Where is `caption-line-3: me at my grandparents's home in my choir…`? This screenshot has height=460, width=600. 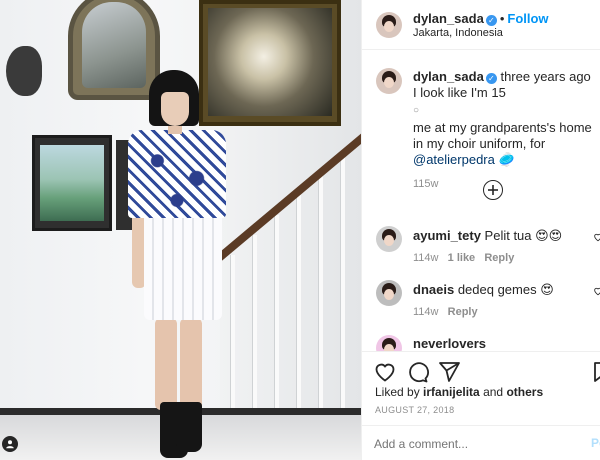
caption-line-3: me at my grandparents's home in my choir… is located at coordinates (502, 135).